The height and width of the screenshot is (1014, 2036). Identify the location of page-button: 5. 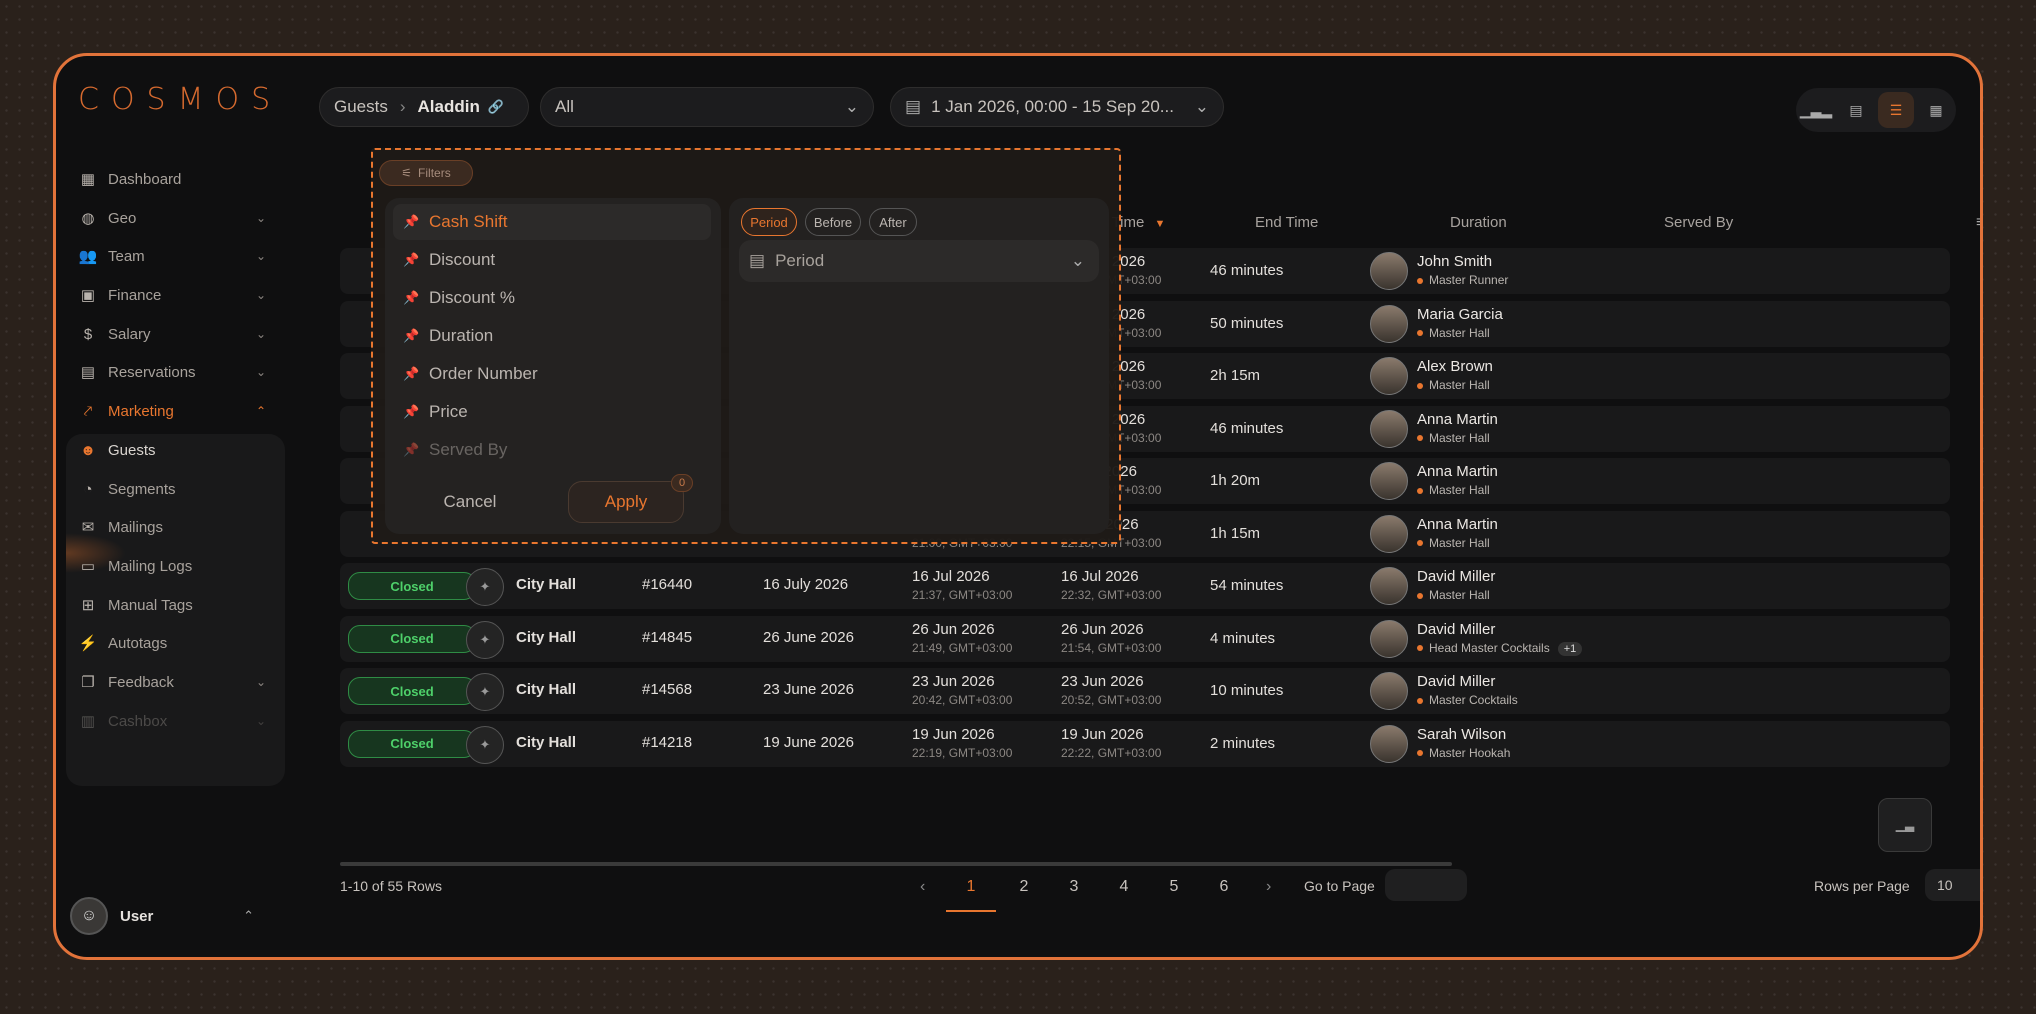
(1174, 887).